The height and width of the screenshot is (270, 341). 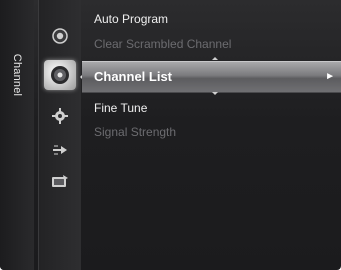 What do you see at coordinates (131, 19) in the screenshot?
I see `menu-item-label: Auto Program` at bounding box center [131, 19].